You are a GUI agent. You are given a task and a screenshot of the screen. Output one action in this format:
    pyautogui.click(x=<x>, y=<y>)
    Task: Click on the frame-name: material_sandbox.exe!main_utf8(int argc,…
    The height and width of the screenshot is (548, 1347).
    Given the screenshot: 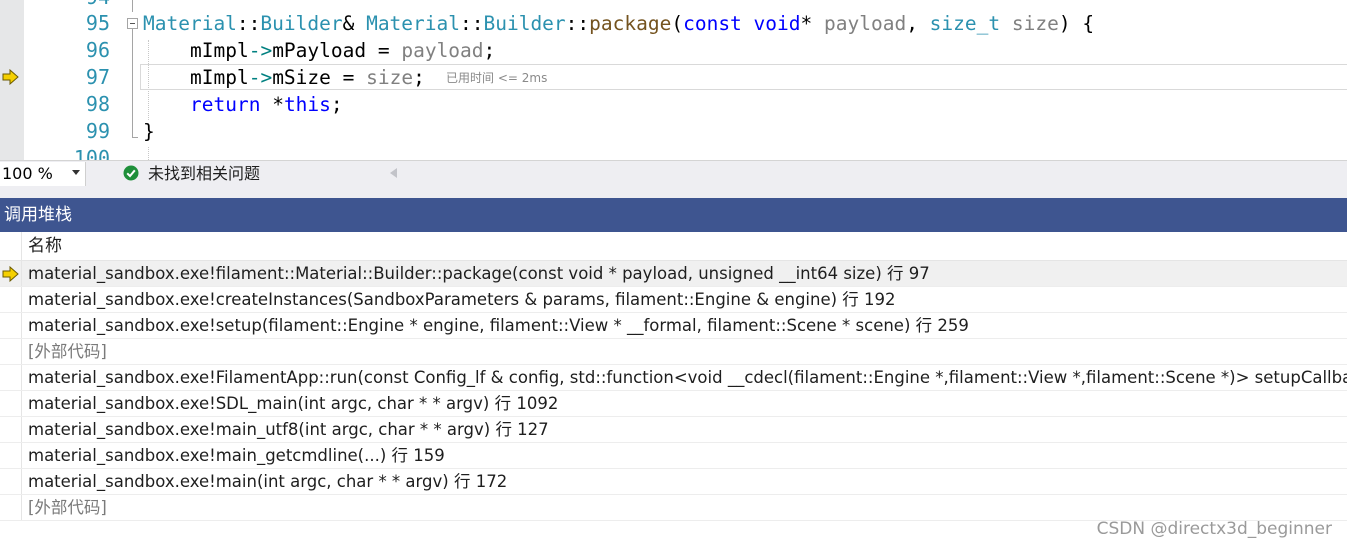 What is the action you would take?
    pyautogui.click(x=288, y=429)
    